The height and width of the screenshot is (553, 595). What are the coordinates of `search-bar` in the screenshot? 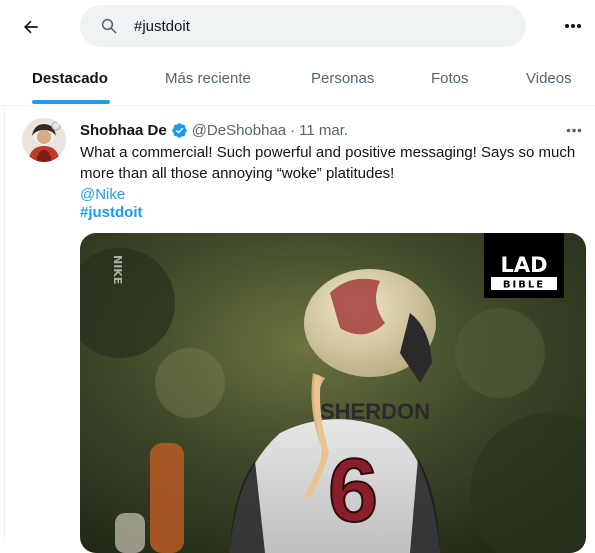 It's located at (303, 26).